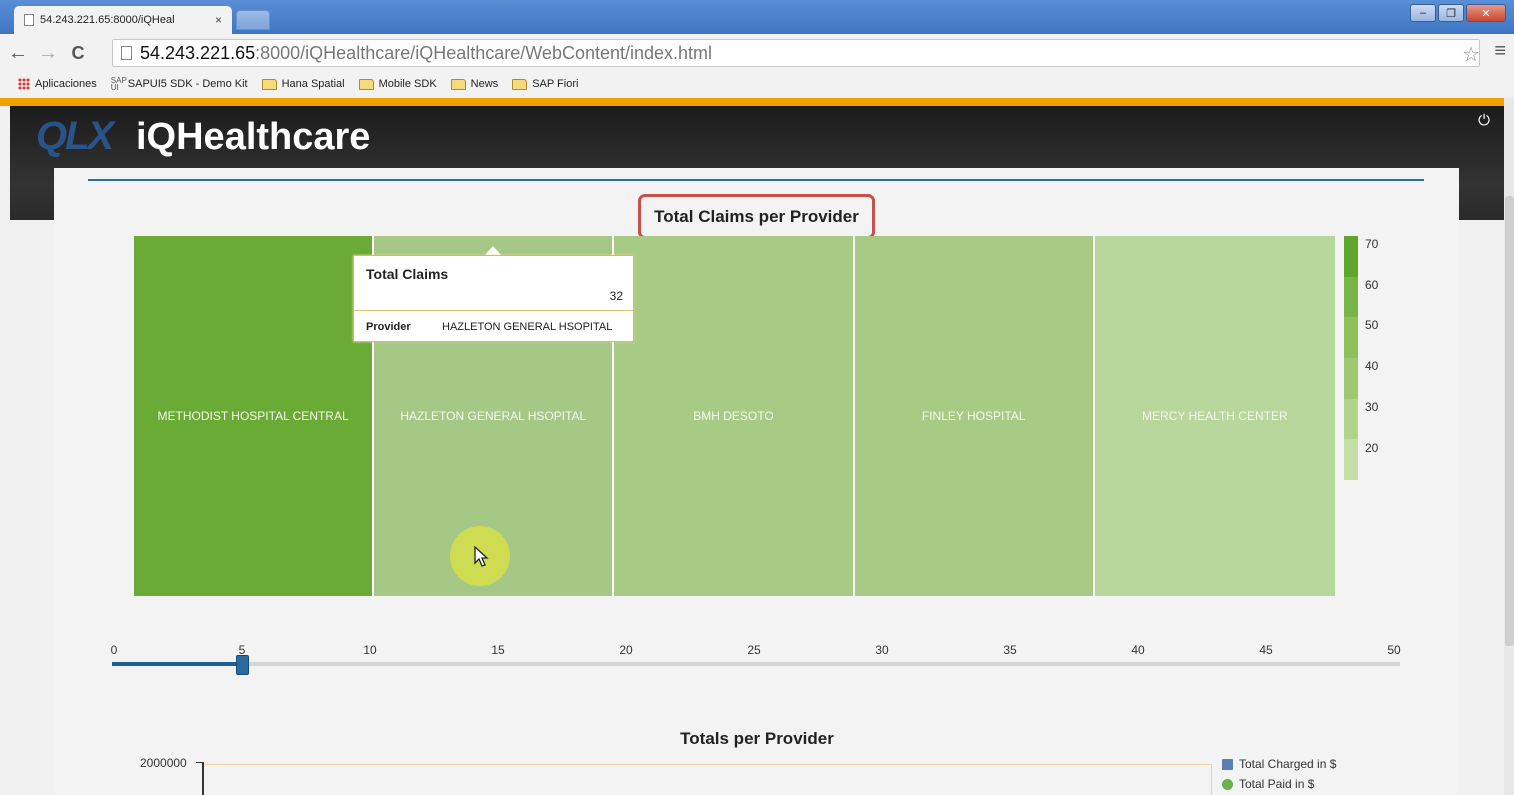  What do you see at coordinates (754, 650) in the screenshot?
I see `slider-tick-label: 25` at bounding box center [754, 650].